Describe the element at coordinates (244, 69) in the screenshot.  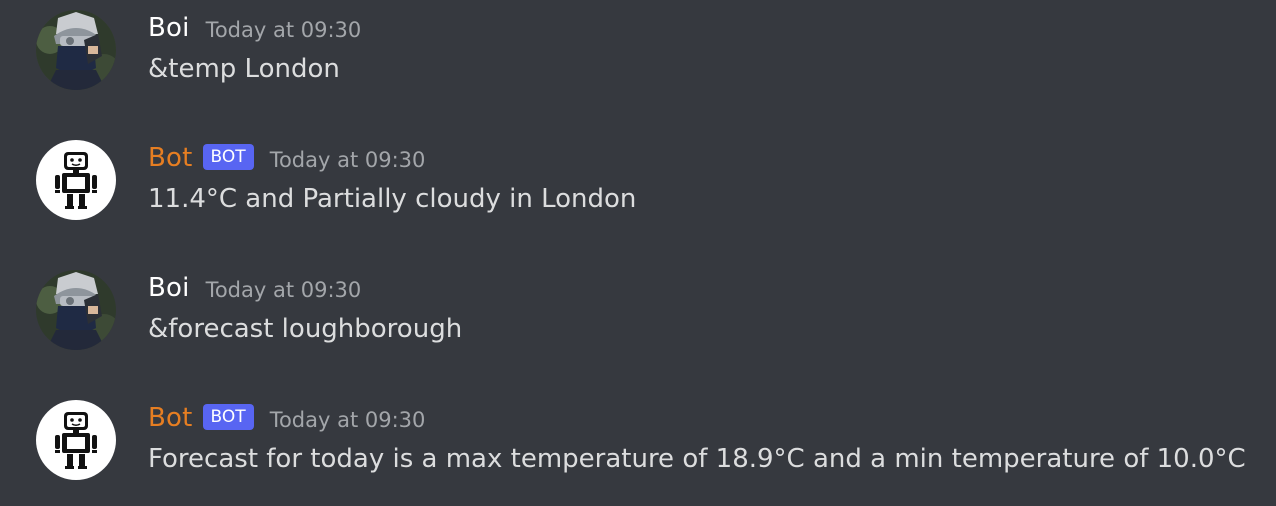
I see `message-content: &temp London` at that location.